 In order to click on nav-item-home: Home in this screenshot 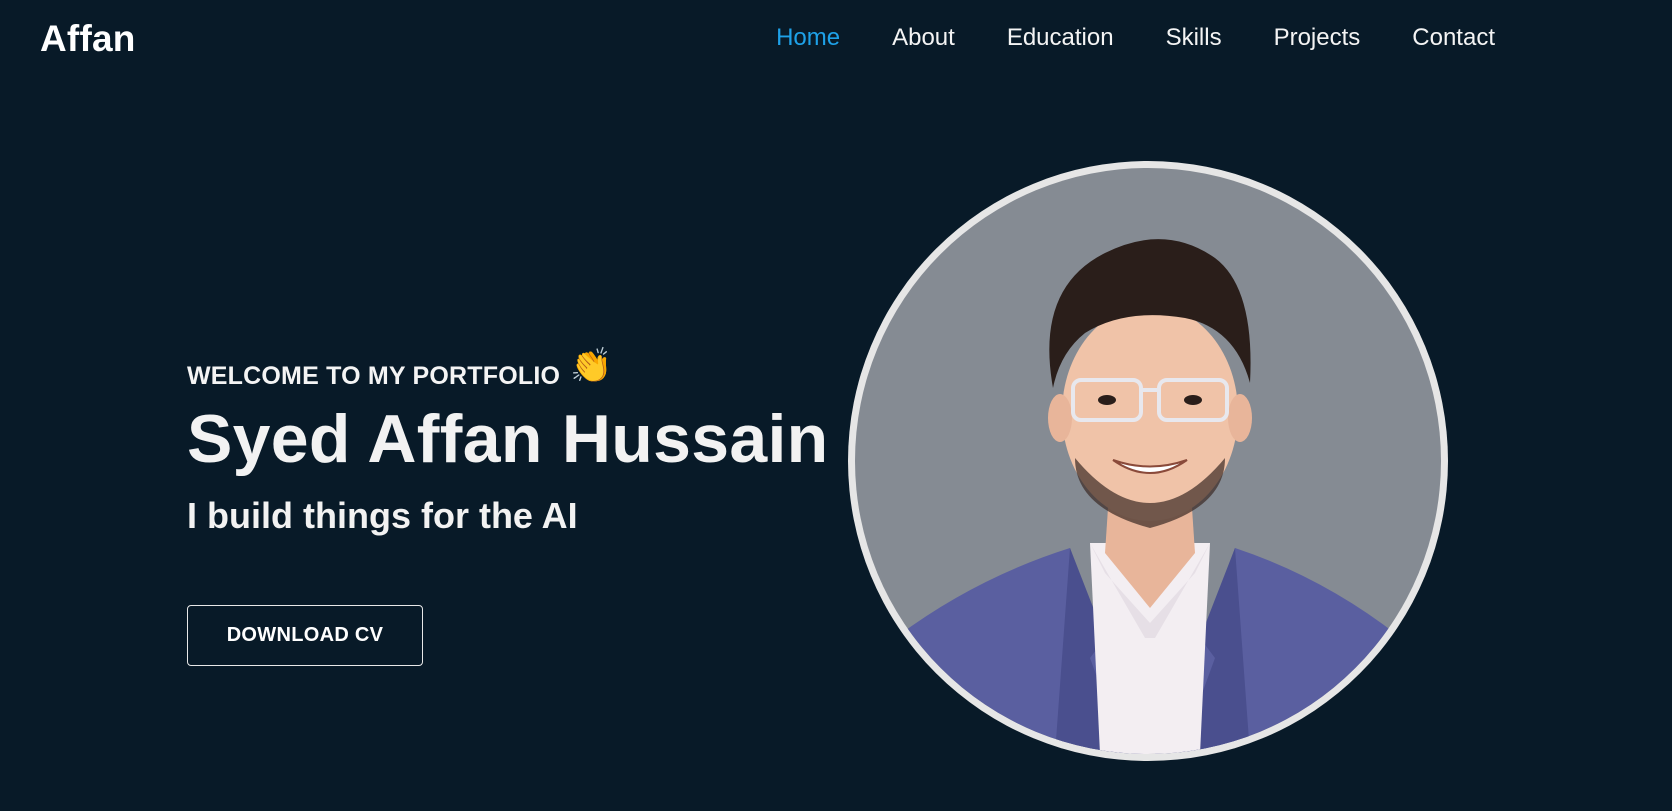, I will do `click(808, 38)`.